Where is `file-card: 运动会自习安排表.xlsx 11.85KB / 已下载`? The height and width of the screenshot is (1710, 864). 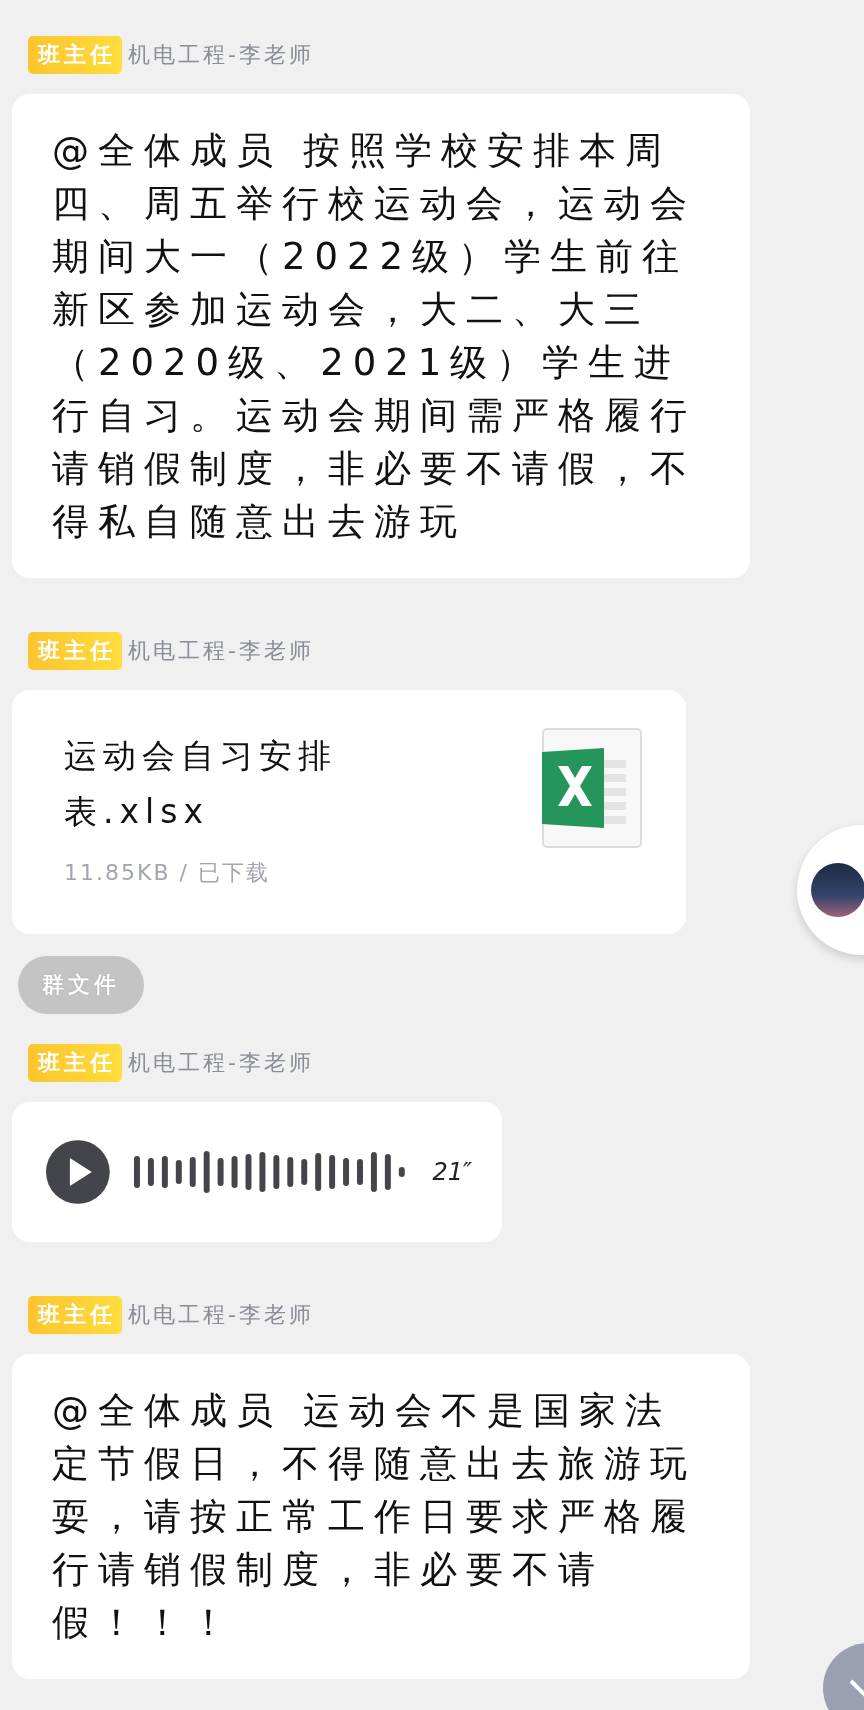 file-card: 运动会自习安排表.xlsx 11.85KB / 已下载 is located at coordinates (349, 812).